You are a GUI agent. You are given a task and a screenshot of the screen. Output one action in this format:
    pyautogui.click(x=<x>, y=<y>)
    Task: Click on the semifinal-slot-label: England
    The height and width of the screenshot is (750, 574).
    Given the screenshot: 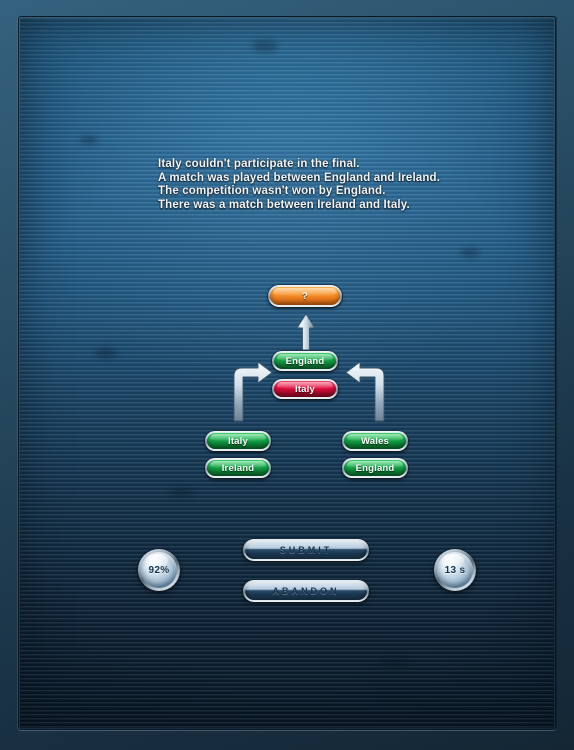 What is the action you would take?
    pyautogui.click(x=305, y=361)
    